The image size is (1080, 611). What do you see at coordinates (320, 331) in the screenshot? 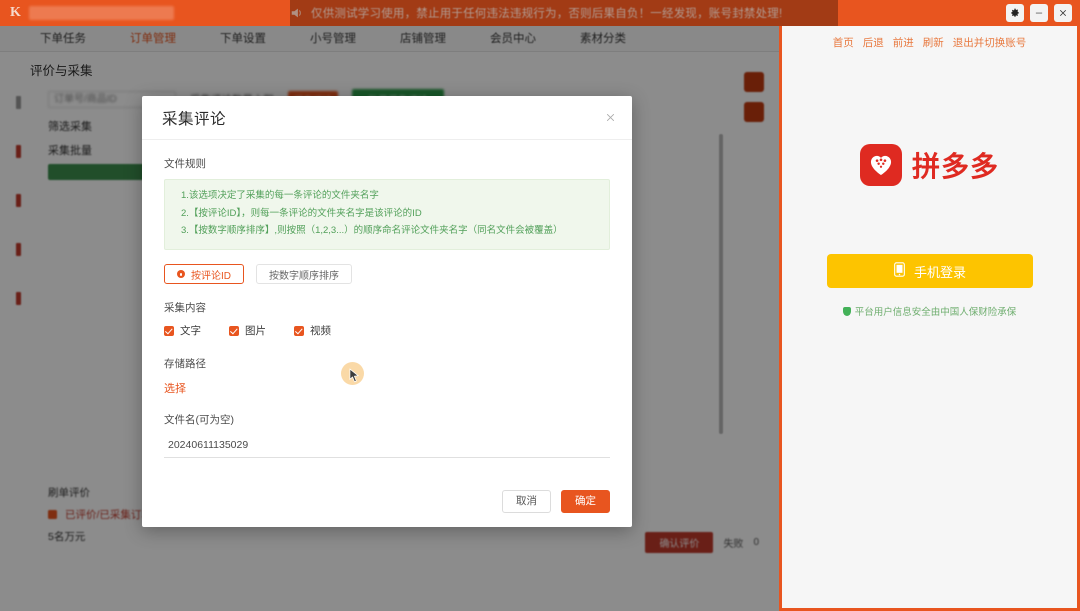
I see `content-option-video-label: 视频` at bounding box center [320, 331].